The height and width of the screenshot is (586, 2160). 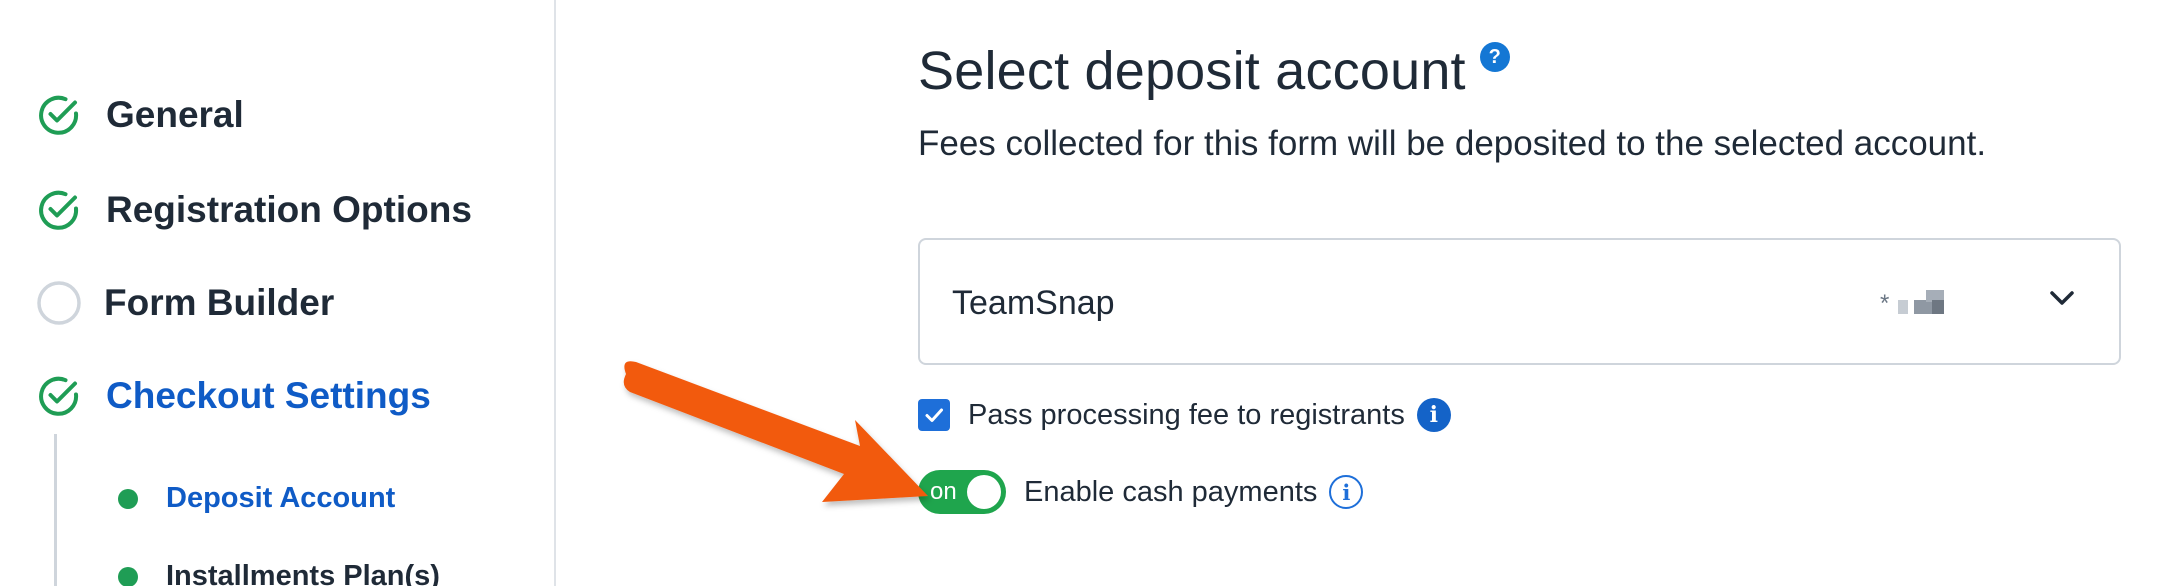 I want to click on toggle-knob, so click(x=984, y=492).